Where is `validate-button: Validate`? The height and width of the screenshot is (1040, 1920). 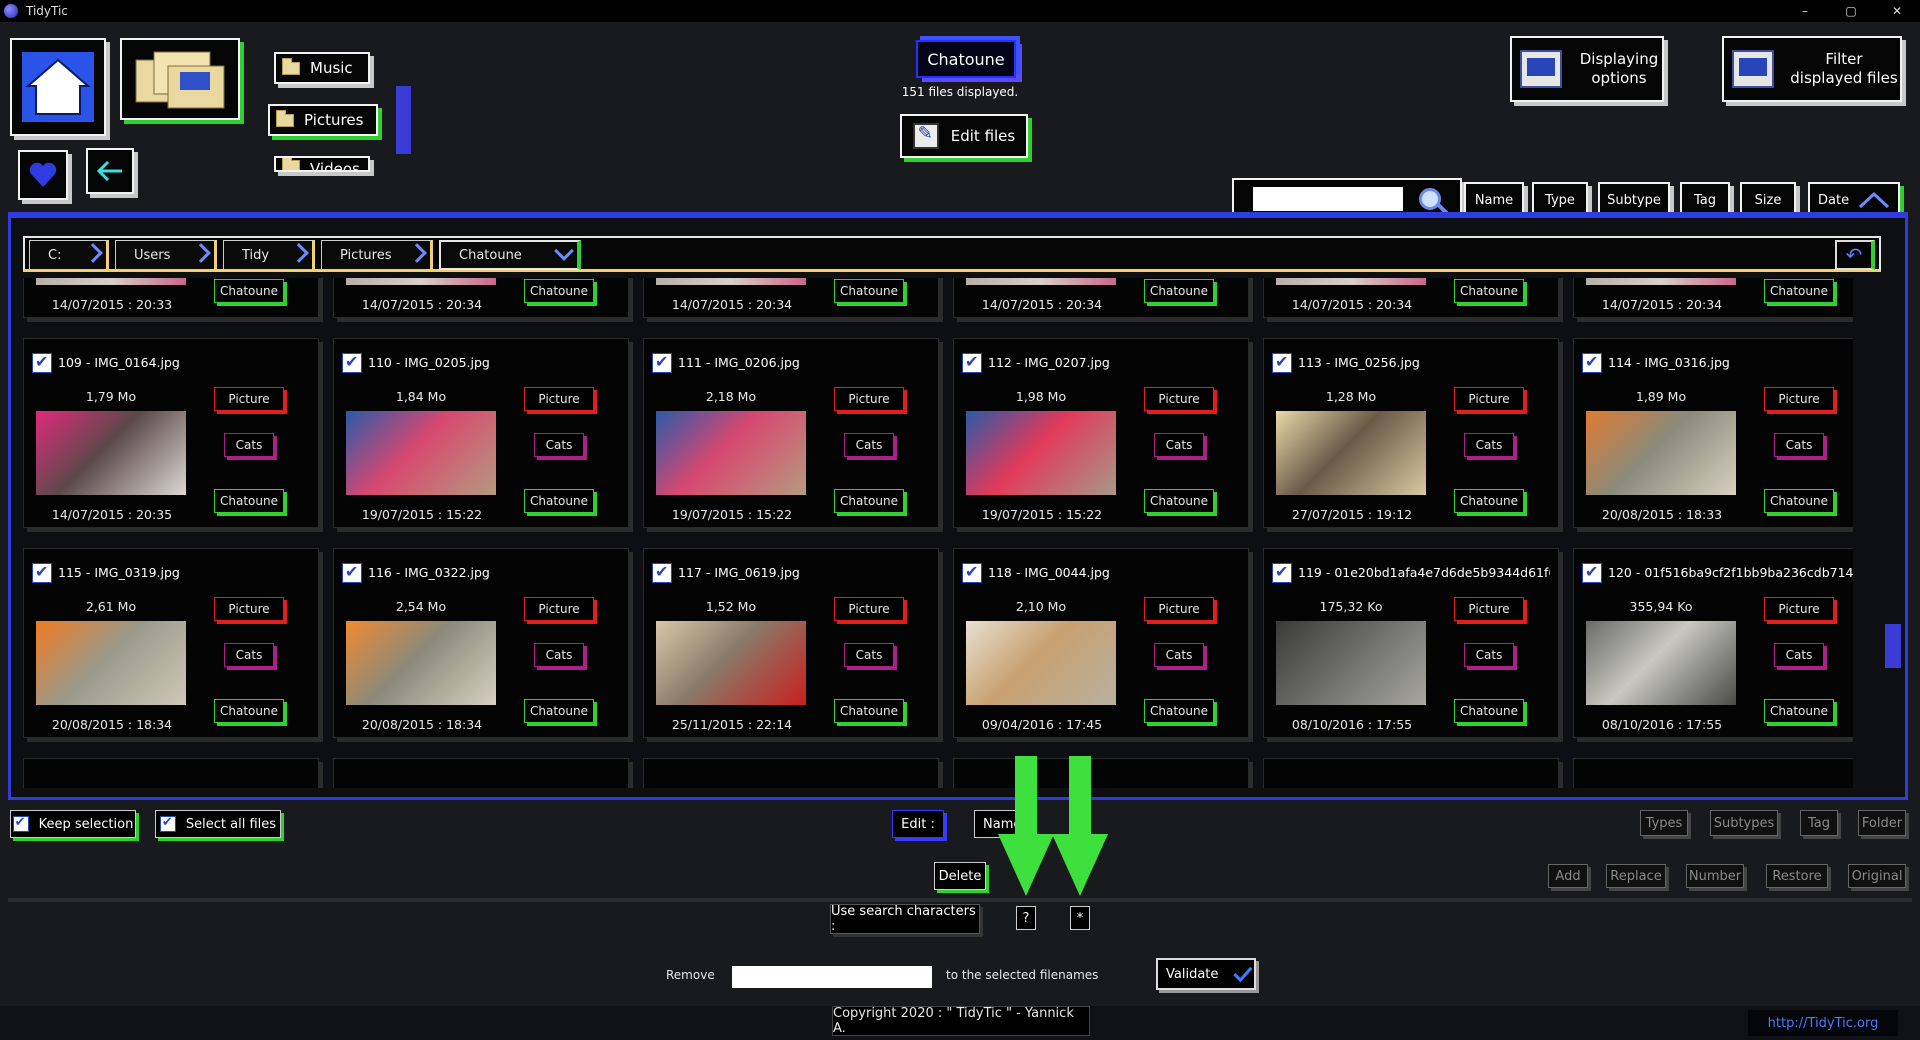 validate-button: Validate is located at coordinates (1206, 974).